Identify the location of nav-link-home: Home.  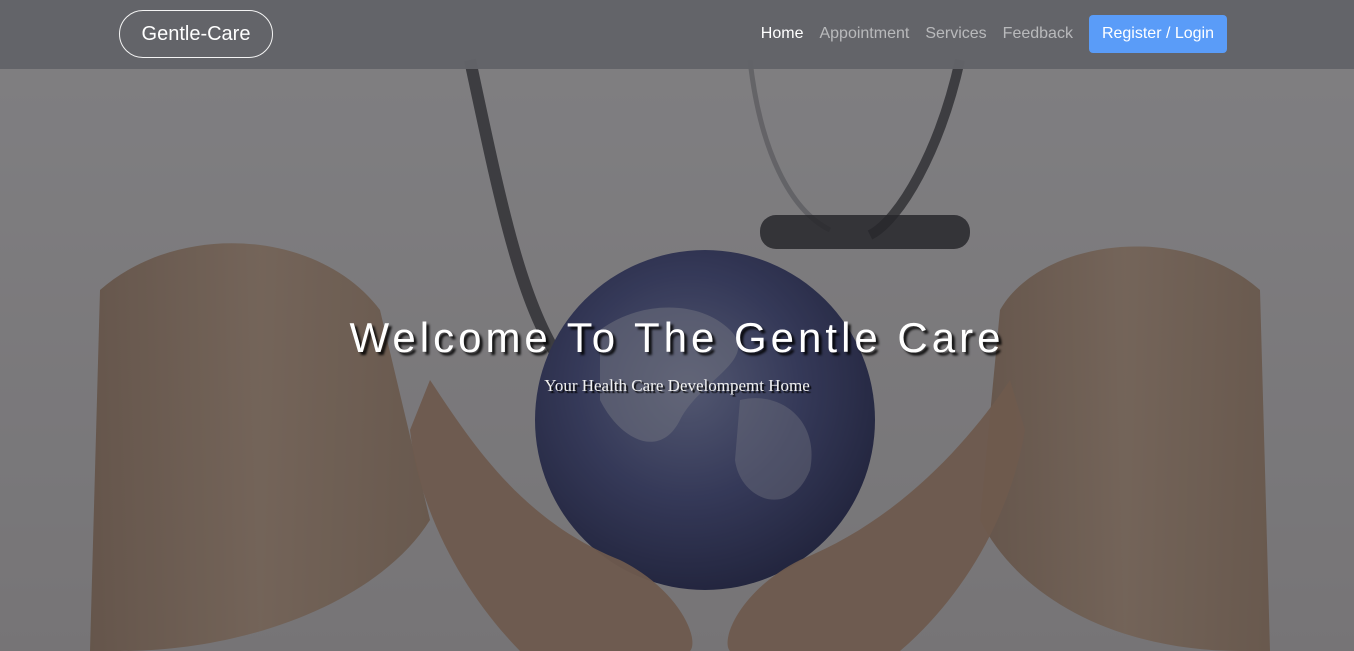
(782, 34).